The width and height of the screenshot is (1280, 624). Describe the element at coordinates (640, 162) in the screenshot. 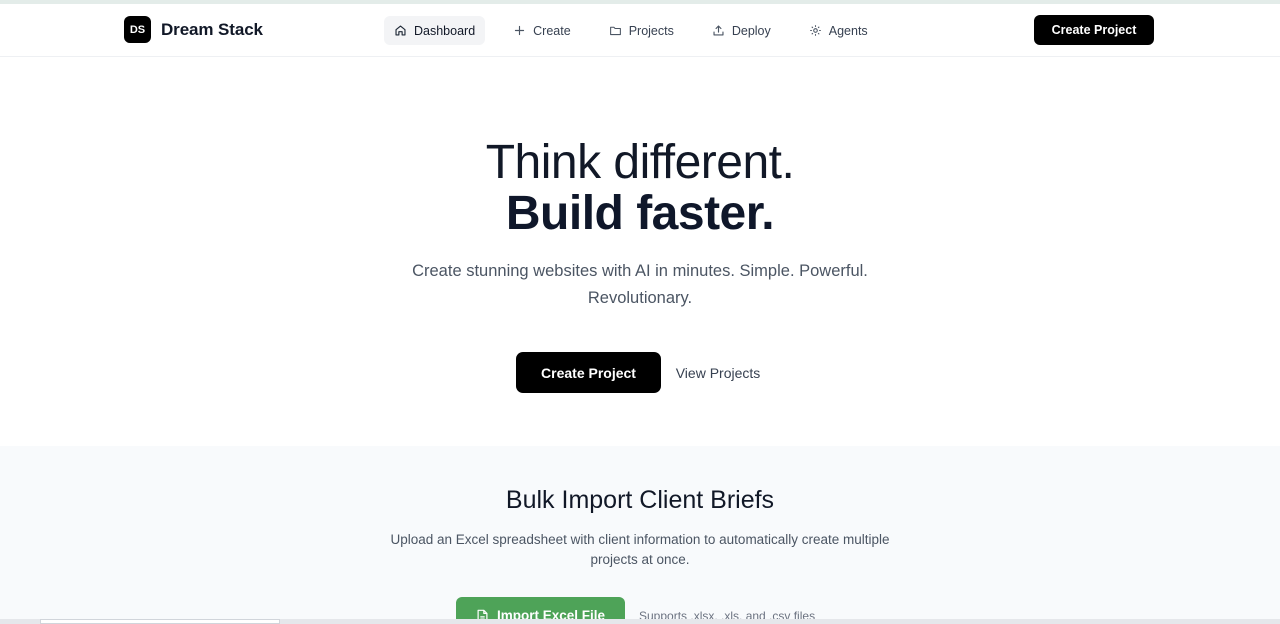

I see `hero-headline-line1: Think different.` at that location.